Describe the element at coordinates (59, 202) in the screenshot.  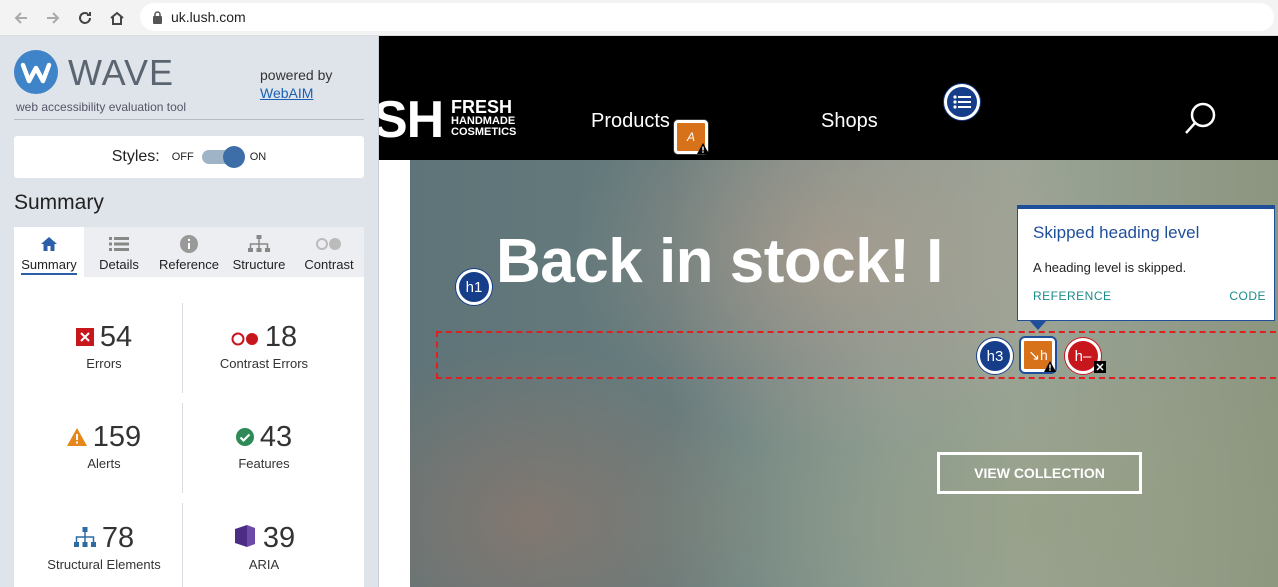
I see `summary-heading: Summary` at that location.